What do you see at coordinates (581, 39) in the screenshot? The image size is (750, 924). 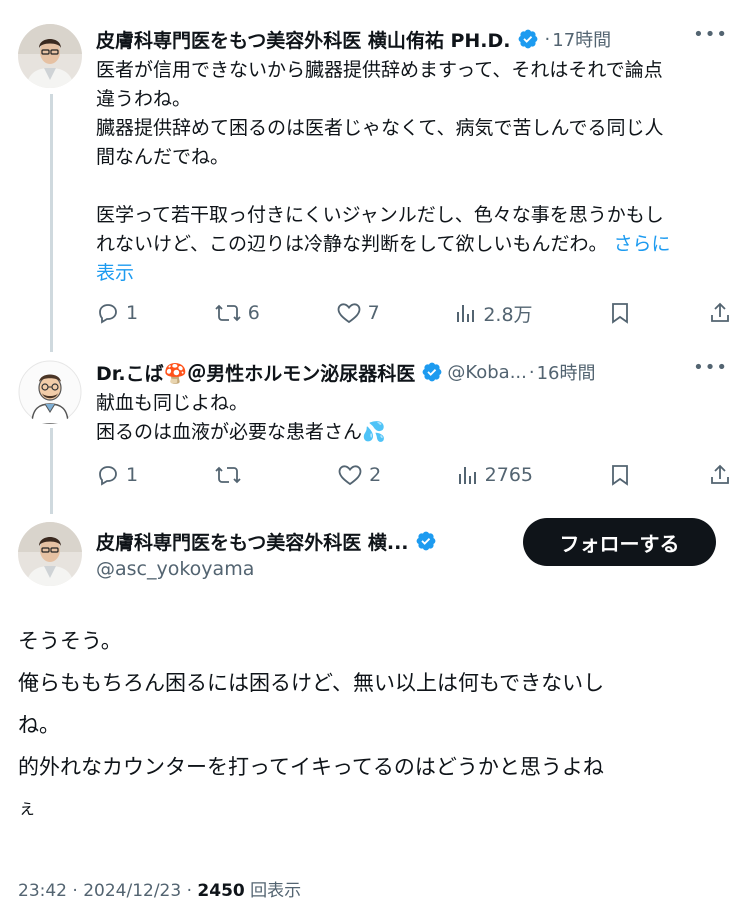 I see `tweet-time: 17時間` at bounding box center [581, 39].